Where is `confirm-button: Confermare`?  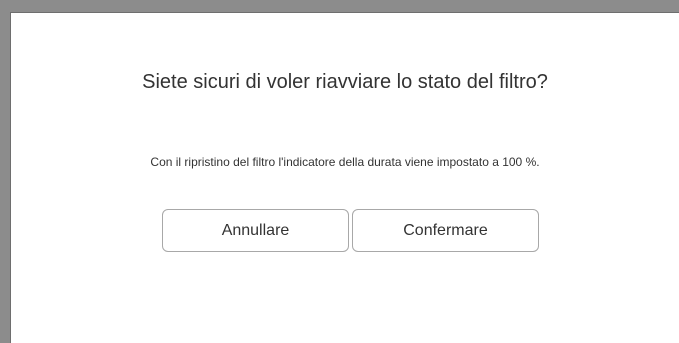
confirm-button: Confermare is located at coordinates (445, 230).